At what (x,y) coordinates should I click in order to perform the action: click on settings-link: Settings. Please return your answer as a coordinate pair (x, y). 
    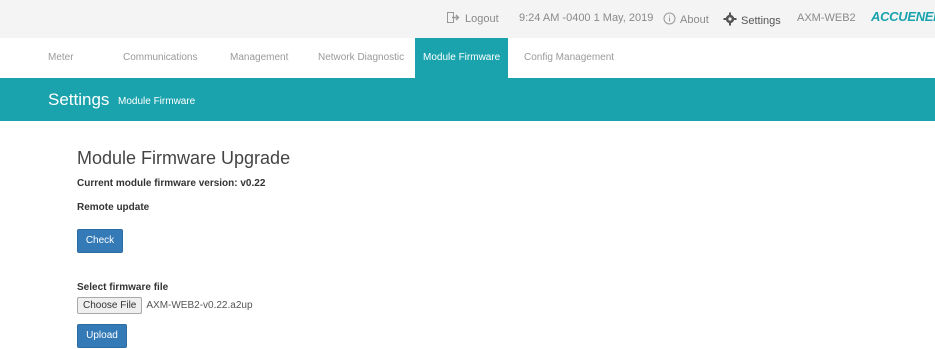
    Looking at the image, I should click on (752, 20).